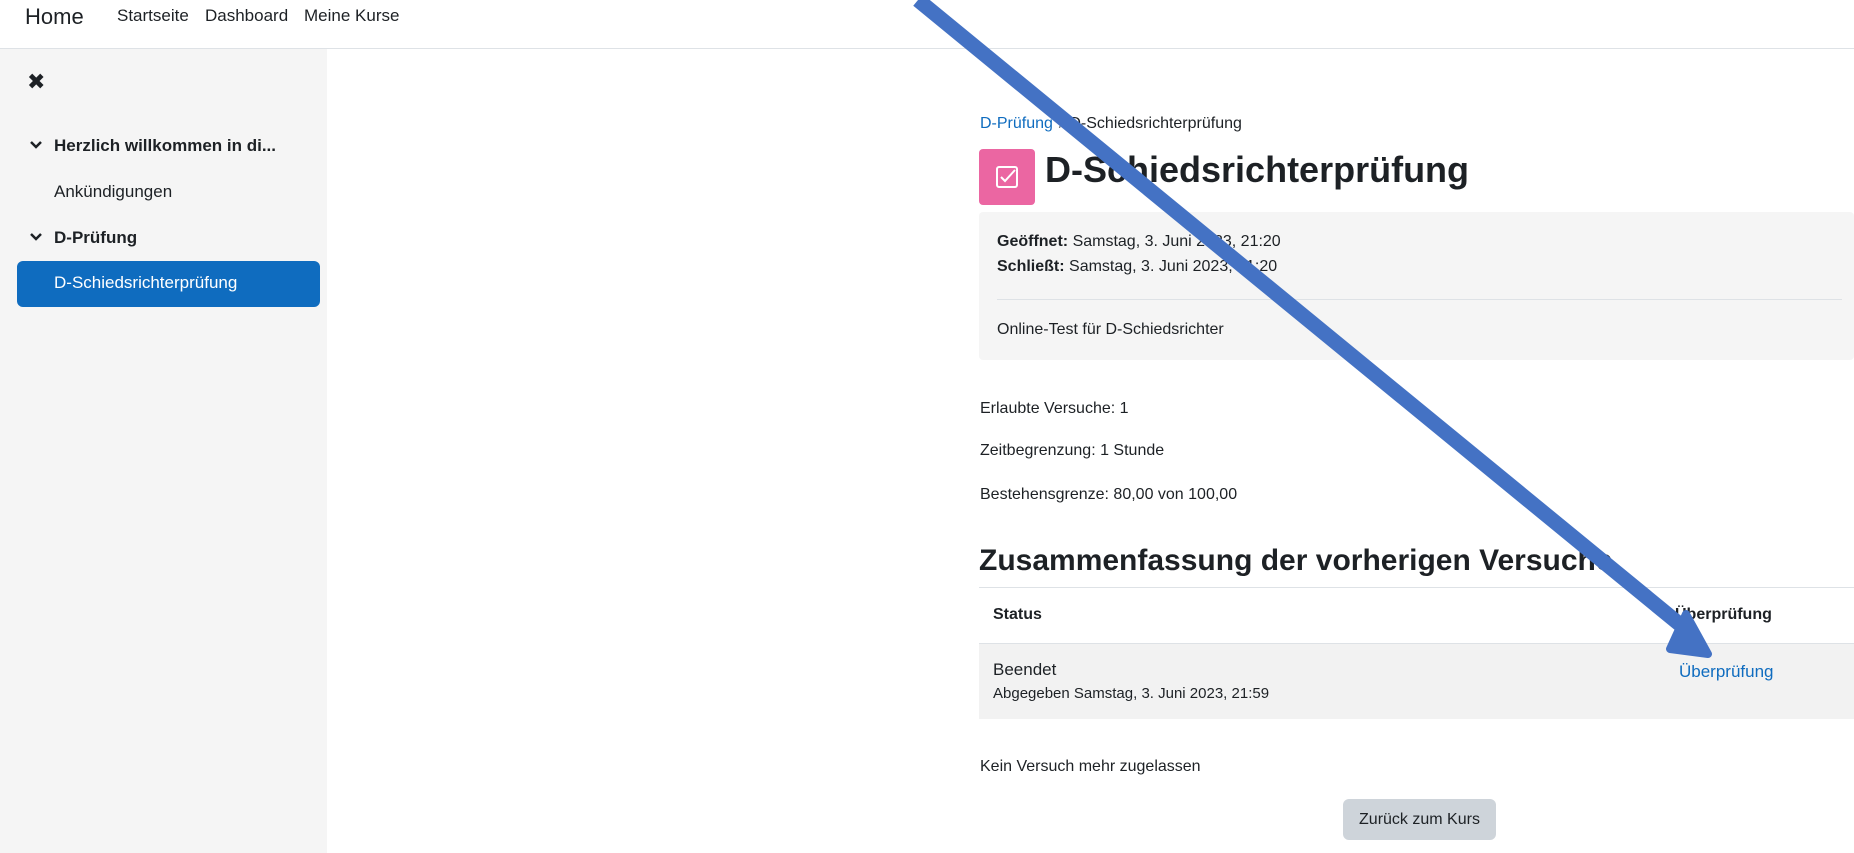 The height and width of the screenshot is (853, 1854). Describe the element at coordinates (927, 24) in the screenshot. I see `top-navbar: Home Startseite Dashboard Meine Kurse` at that location.